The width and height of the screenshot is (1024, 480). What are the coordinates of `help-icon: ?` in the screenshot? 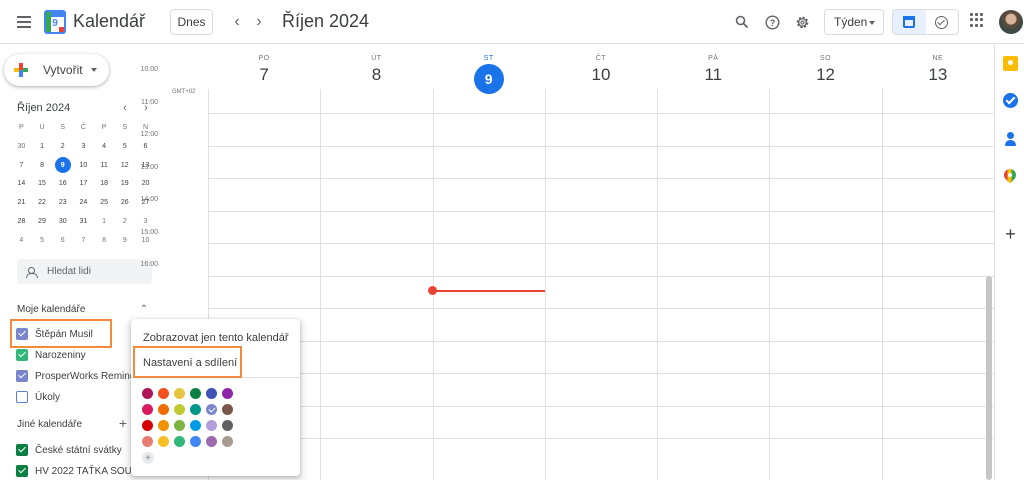 It's located at (772, 22).